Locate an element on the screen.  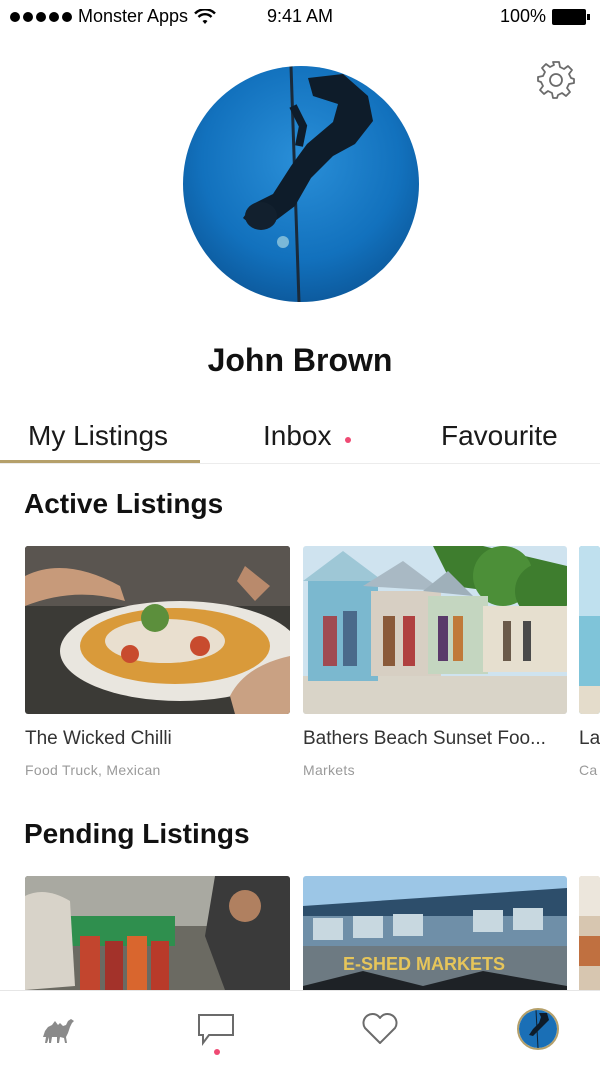
heart-icon is located at coordinates (380, 1028).